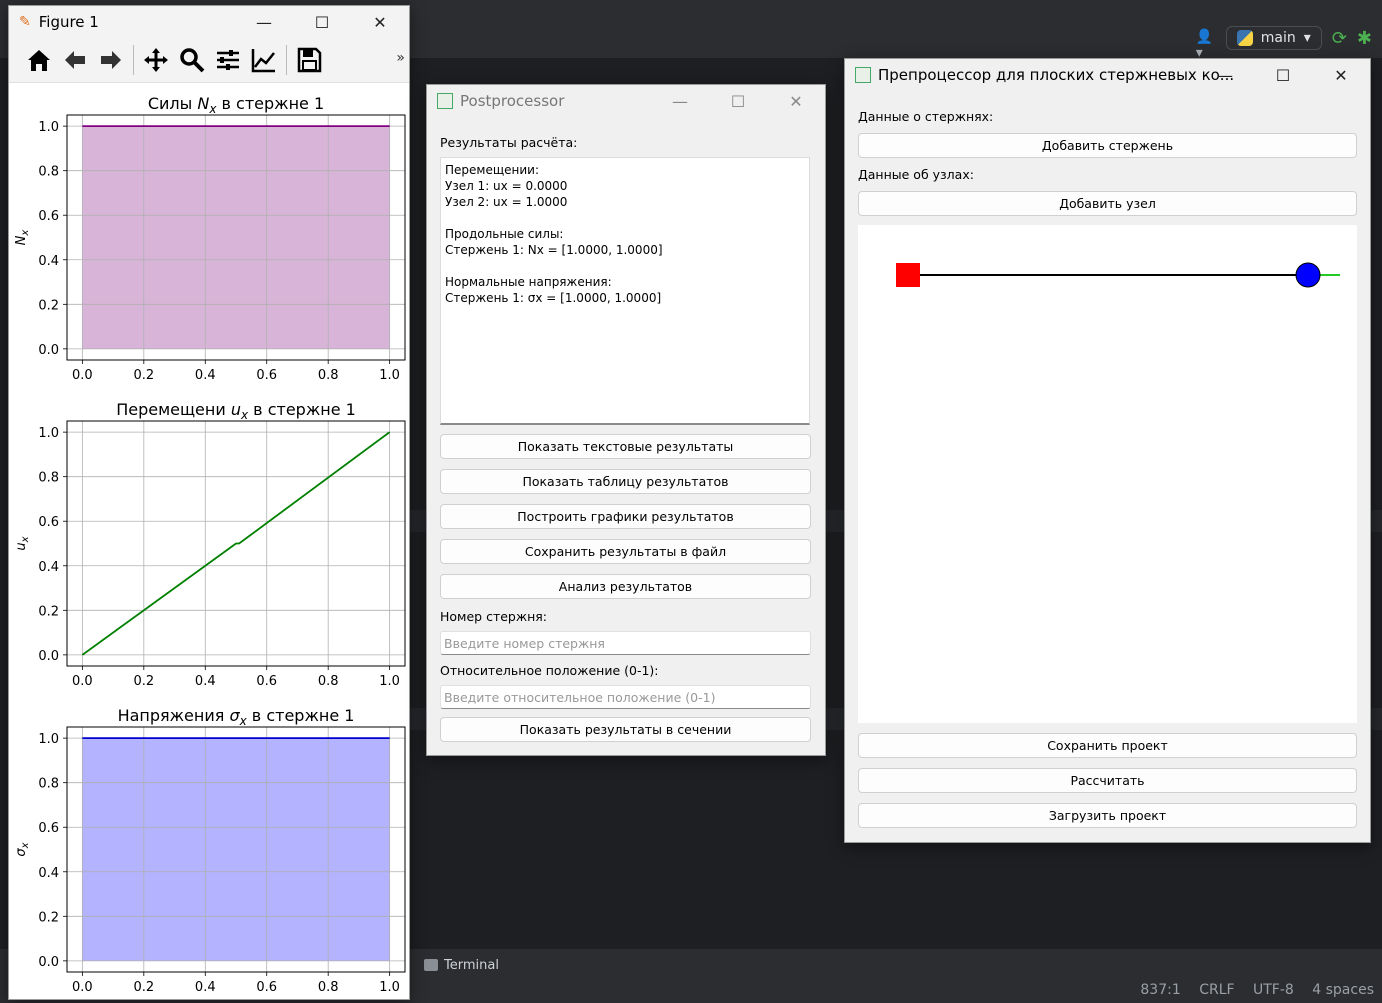  Describe the element at coordinates (916, 174) in the screenshot. I see `nodes-label: Данные об узлах:` at that location.